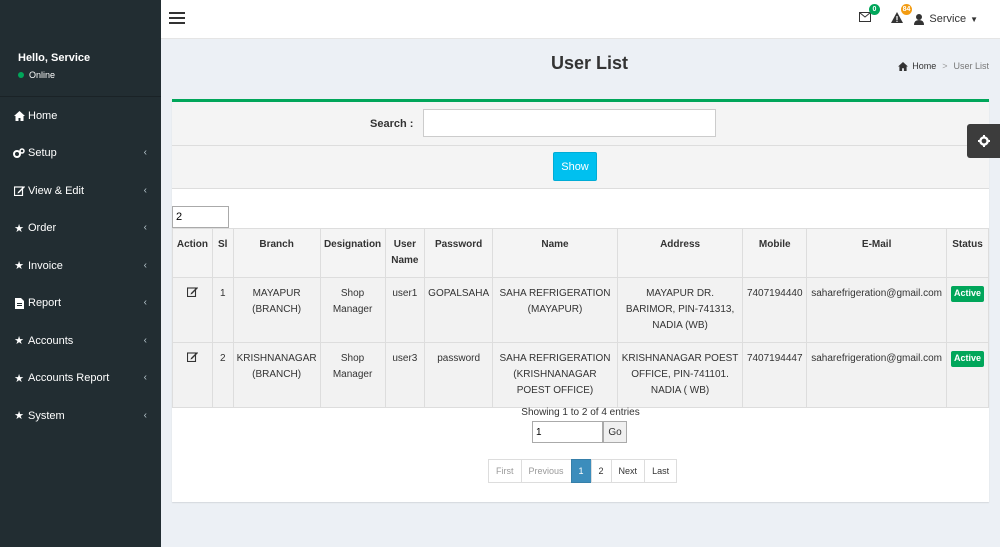 This screenshot has height=547, width=1000. Describe the element at coordinates (919, 19) in the screenshot. I see `user-icon` at that location.